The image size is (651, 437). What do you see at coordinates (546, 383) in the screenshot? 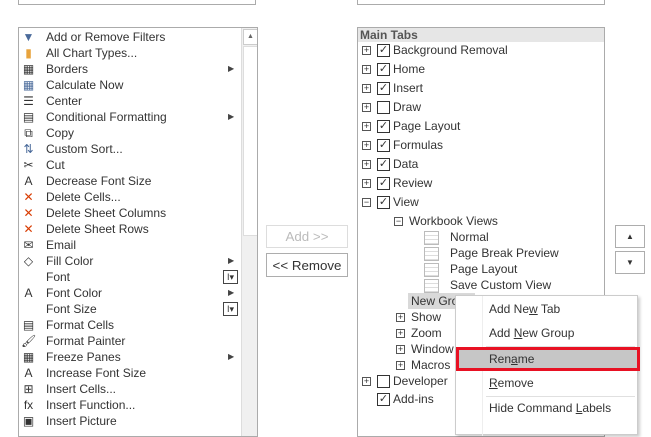
I see `menu-item-remove: Remove` at bounding box center [546, 383].